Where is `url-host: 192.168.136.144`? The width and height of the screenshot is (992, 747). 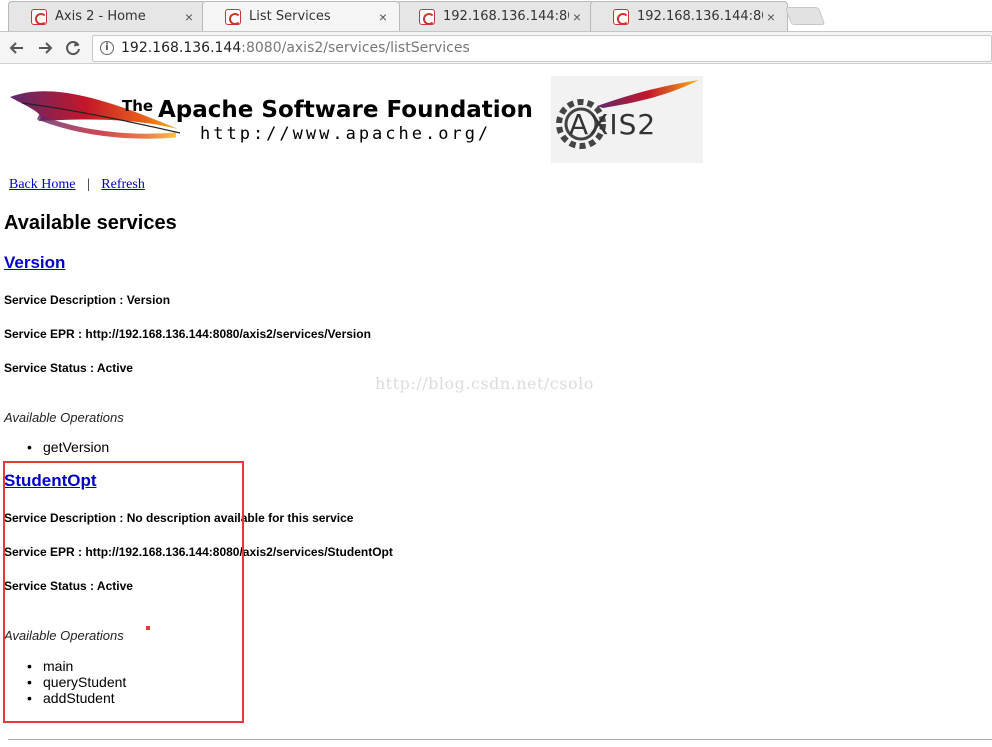 url-host: 192.168.136.144 is located at coordinates (181, 48).